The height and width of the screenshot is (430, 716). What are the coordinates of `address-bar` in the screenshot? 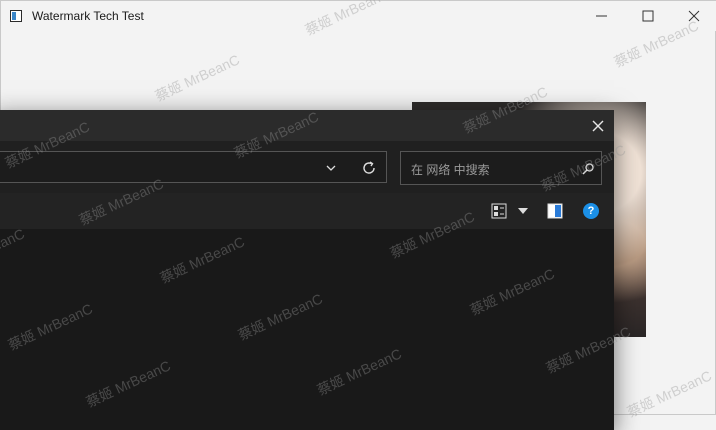 It's located at (193, 167).